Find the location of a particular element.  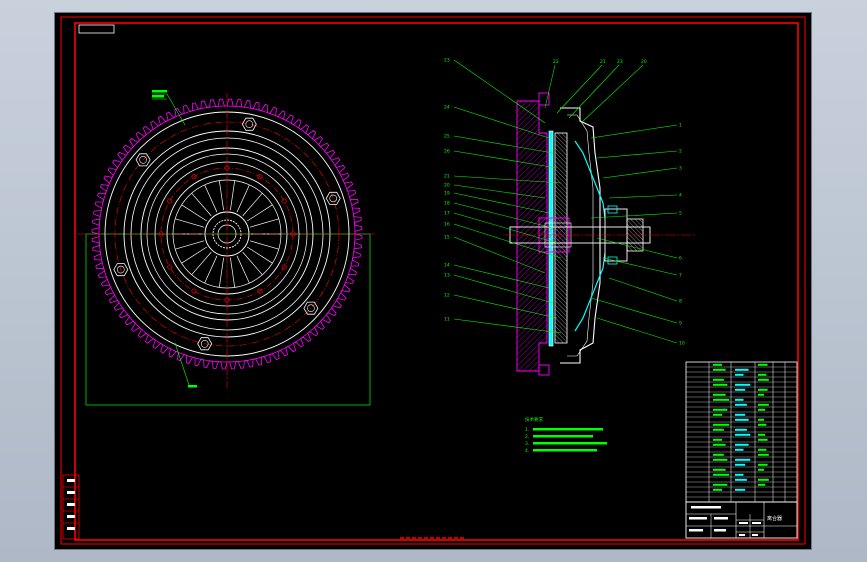

balloon-right: 4 is located at coordinates (680, 196).